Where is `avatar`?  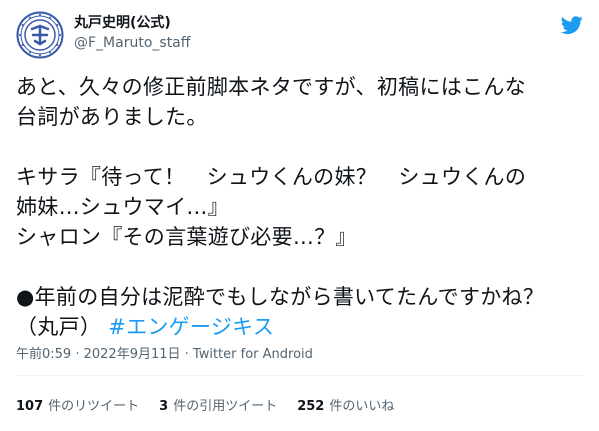 avatar is located at coordinates (40, 35).